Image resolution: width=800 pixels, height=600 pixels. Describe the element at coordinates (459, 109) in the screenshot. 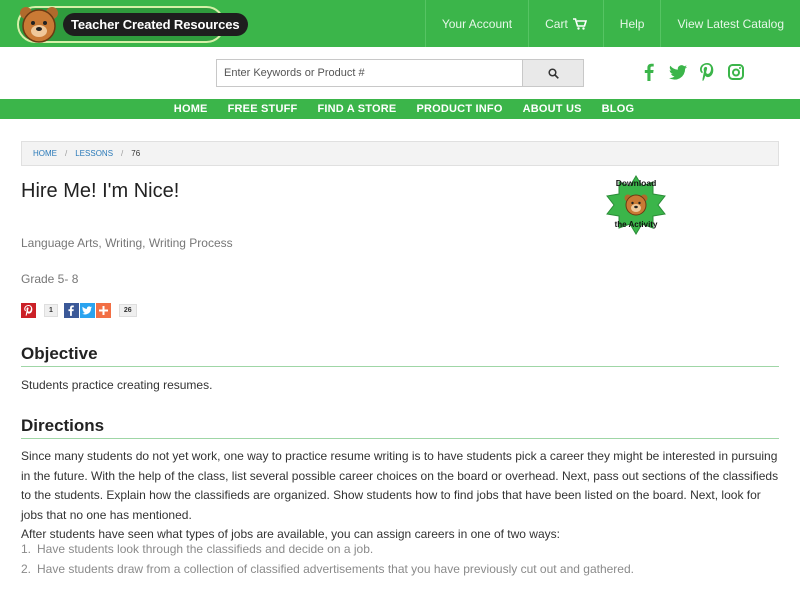

I see `nav-product-info: PRODUCT INFO` at that location.